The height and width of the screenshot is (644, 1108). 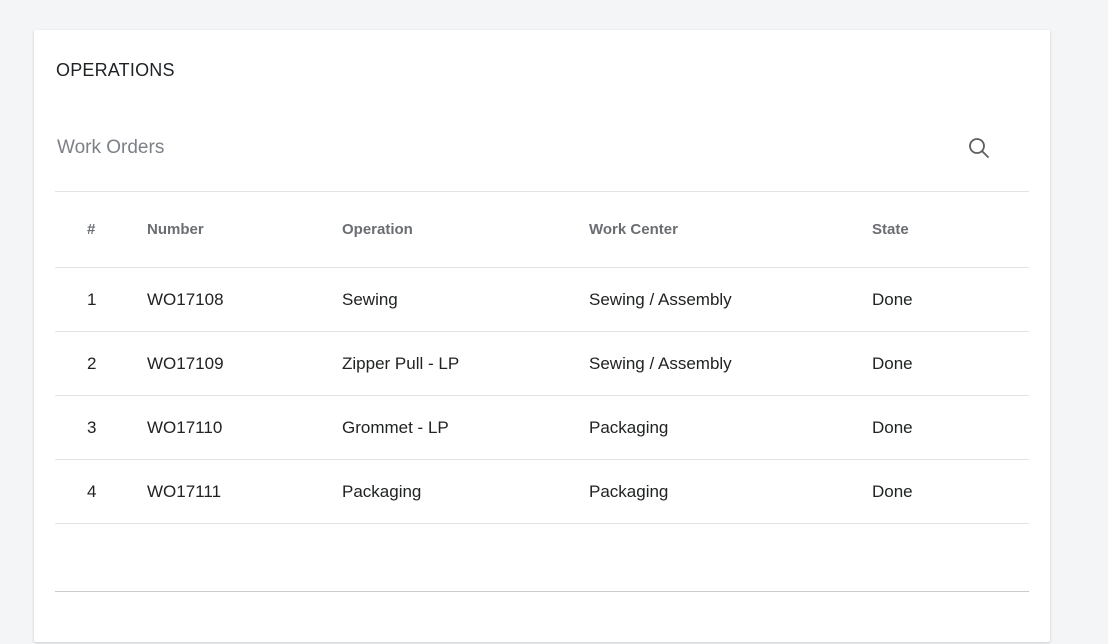 What do you see at coordinates (244, 491) in the screenshot?
I see `cell-number: WO17111` at bounding box center [244, 491].